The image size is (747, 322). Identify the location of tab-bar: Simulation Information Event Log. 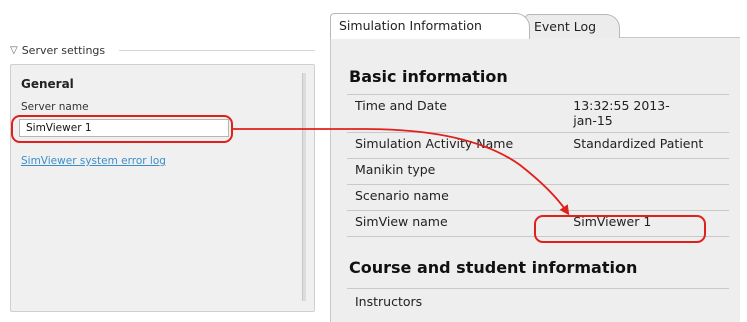
(535, 24).